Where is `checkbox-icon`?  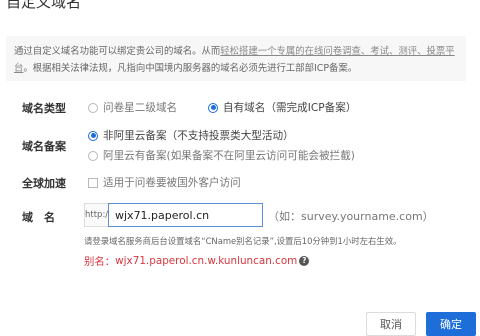 checkbox-icon is located at coordinates (93, 182).